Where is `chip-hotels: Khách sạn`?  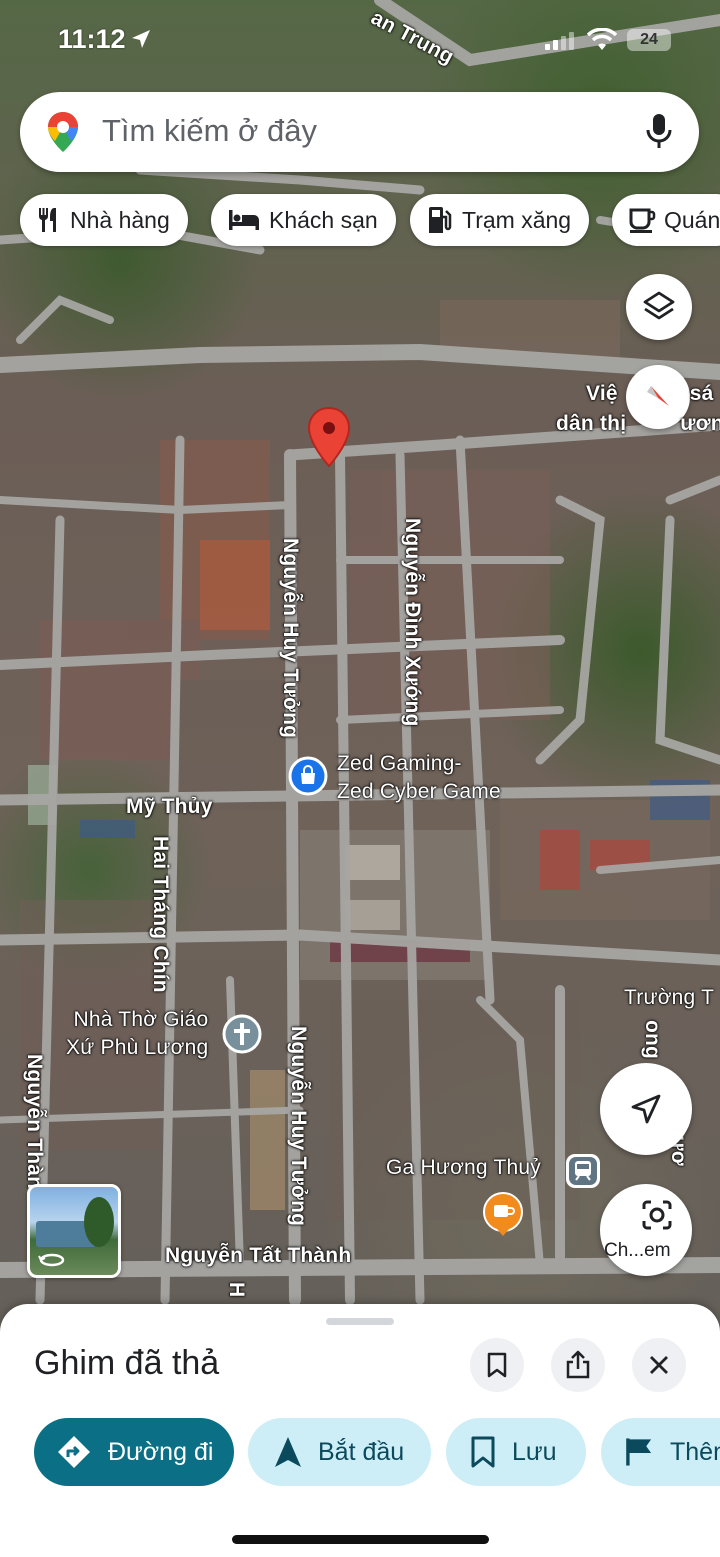 chip-hotels: Khách sạn is located at coordinates (303, 220).